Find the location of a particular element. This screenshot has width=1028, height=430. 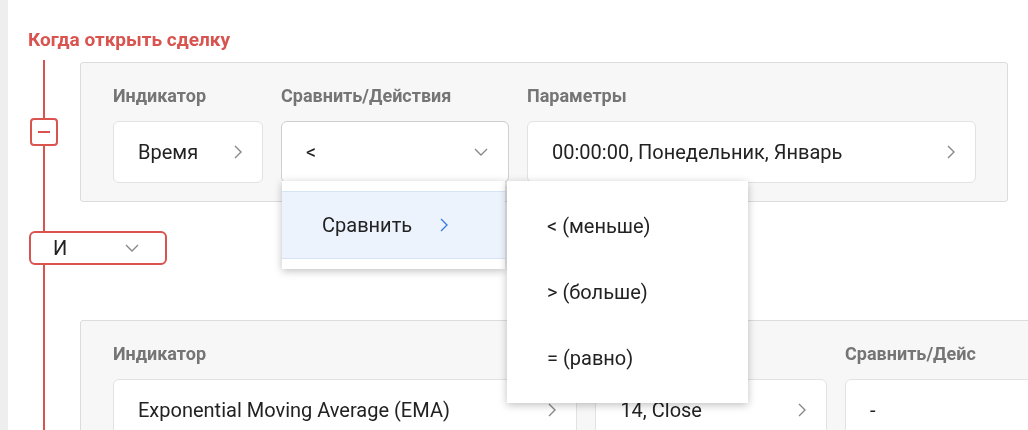

field-label: Параметры is located at coordinates (577, 96).